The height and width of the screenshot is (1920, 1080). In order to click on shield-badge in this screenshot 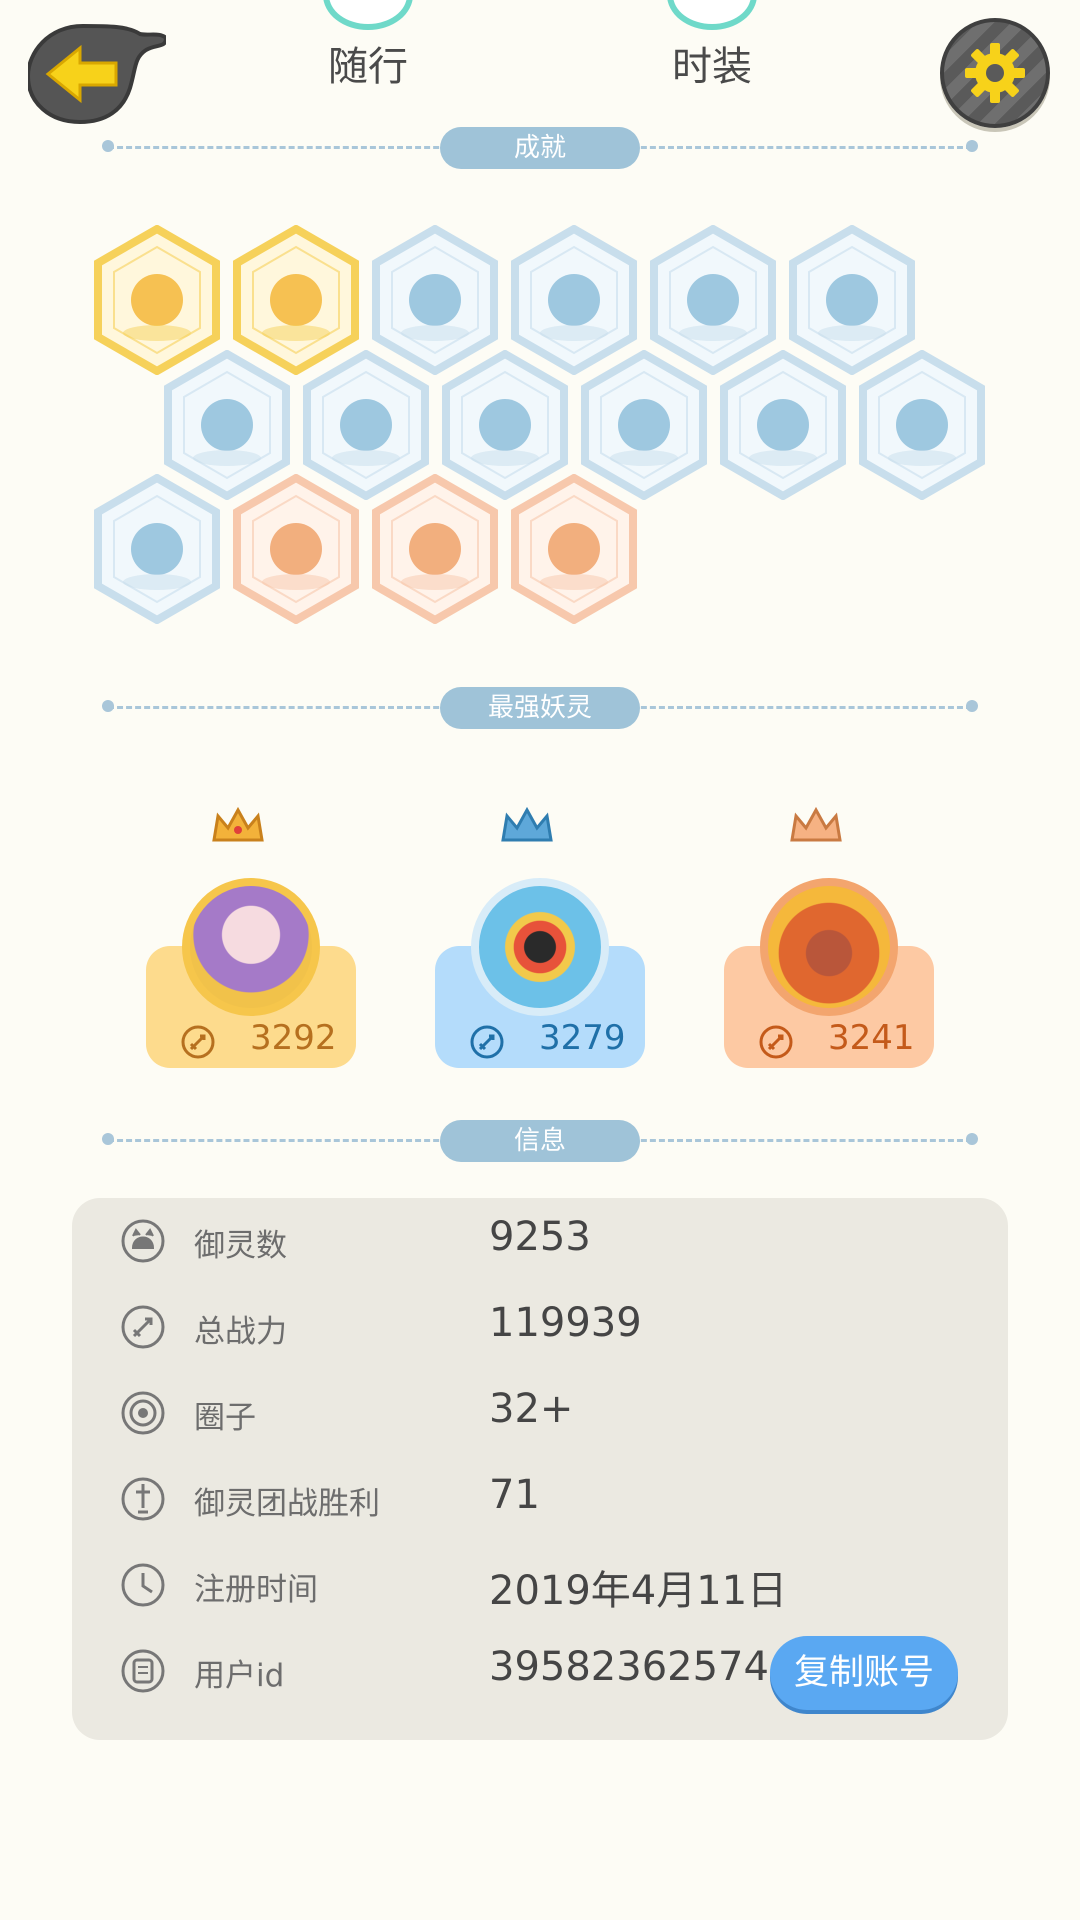, I will do `click(922, 425)`.